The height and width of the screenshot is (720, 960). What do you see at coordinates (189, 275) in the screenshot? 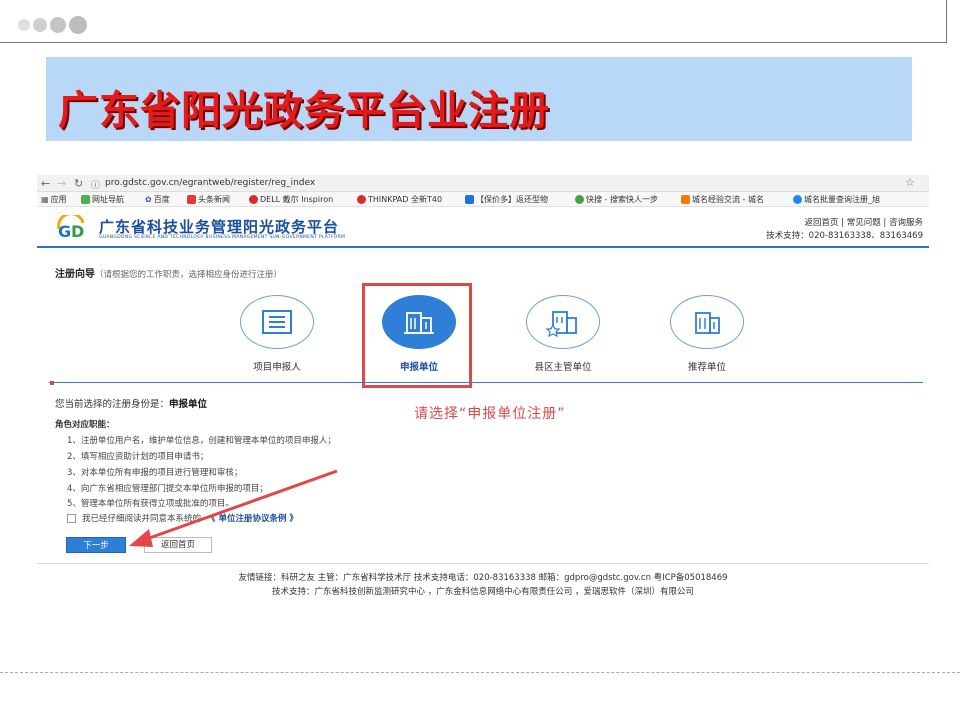
I see `guide-hint: （请根据您的工作职责，选择相应身份进行注册）` at bounding box center [189, 275].